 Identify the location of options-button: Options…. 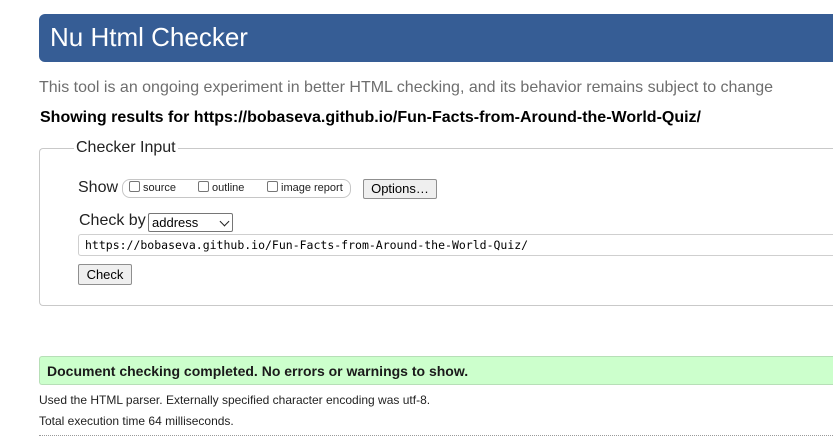
(400, 189).